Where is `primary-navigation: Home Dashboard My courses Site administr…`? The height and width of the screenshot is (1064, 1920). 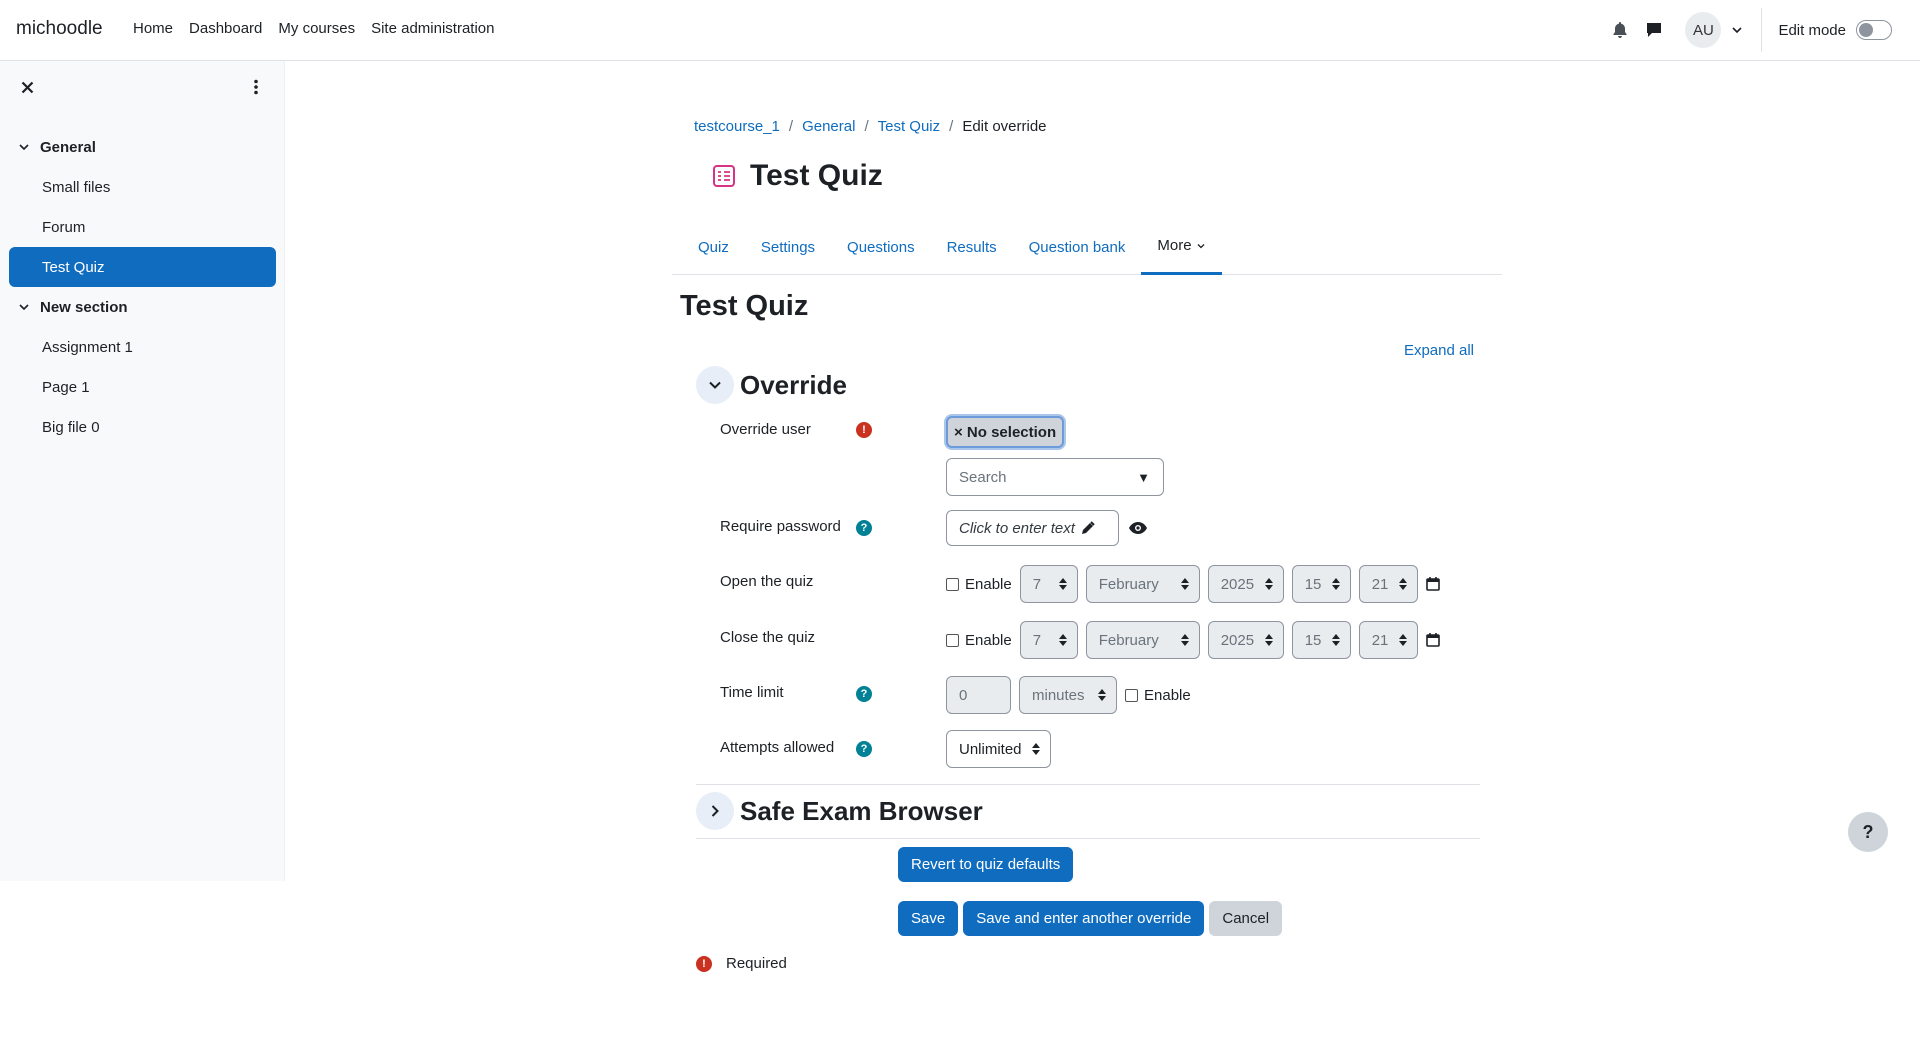 primary-navigation: Home Dashboard My courses Site administr… is located at coordinates (314, 28).